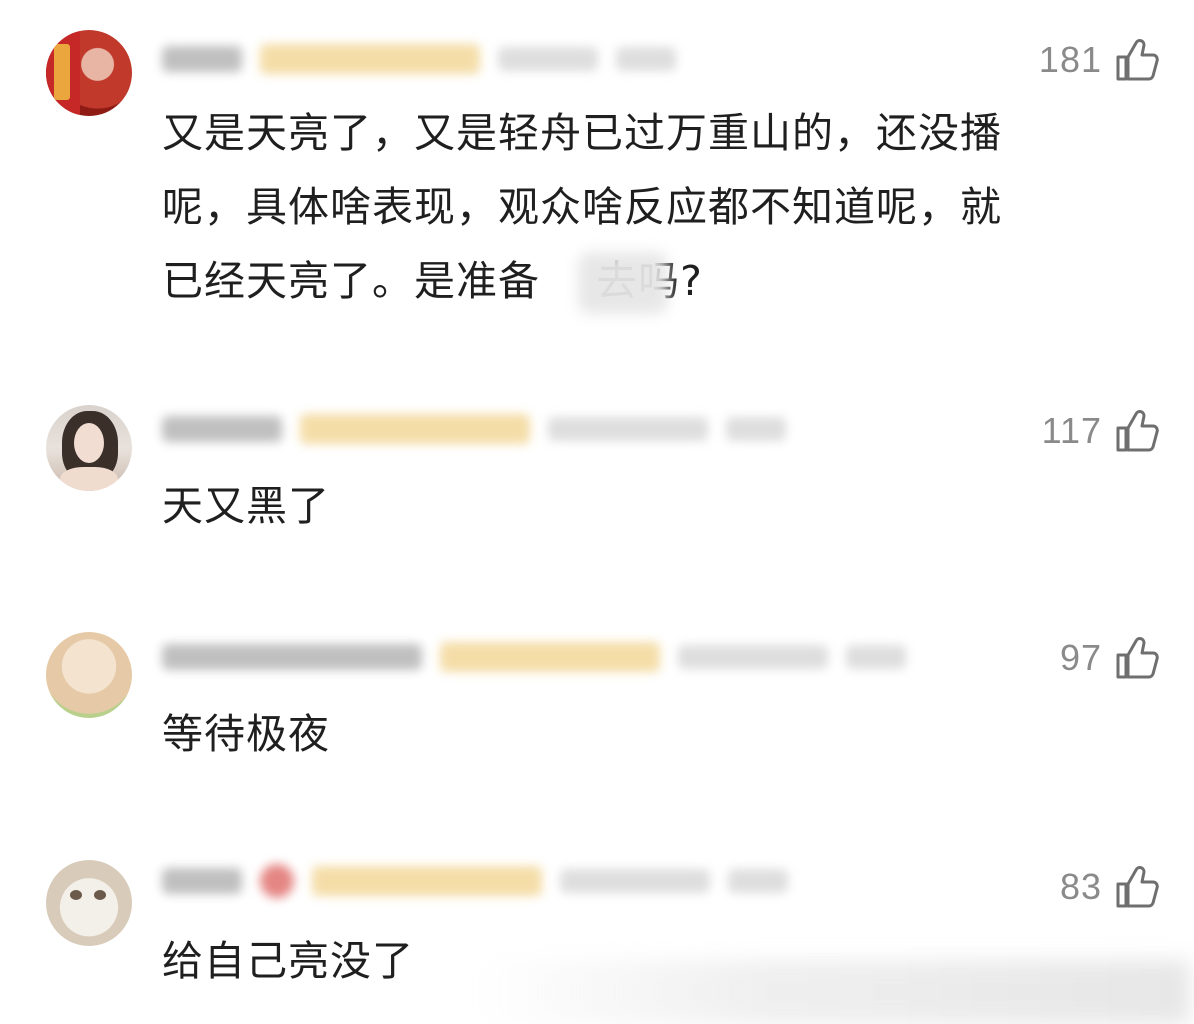 The width and height of the screenshot is (1194, 1024). What do you see at coordinates (1110, 658) in the screenshot?
I see `like-button: 97` at bounding box center [1110, 658].